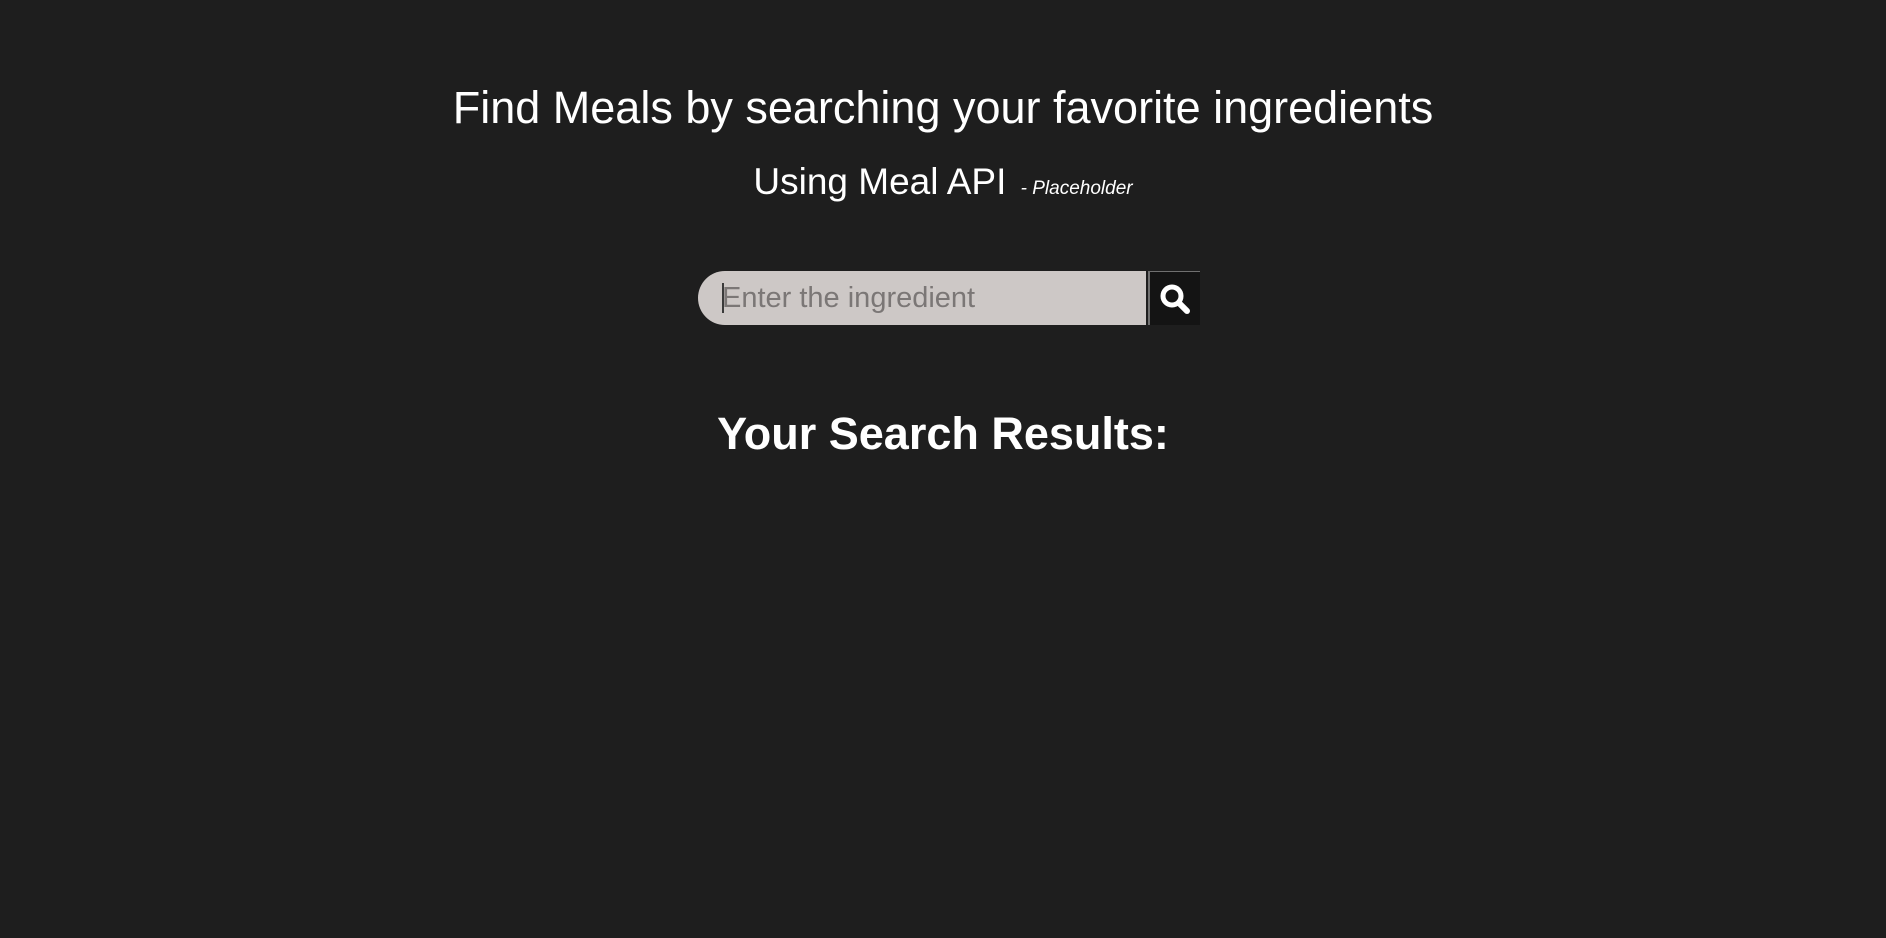 The image size is (1886, 938). I want to click on search-bar, so click(949, 298).